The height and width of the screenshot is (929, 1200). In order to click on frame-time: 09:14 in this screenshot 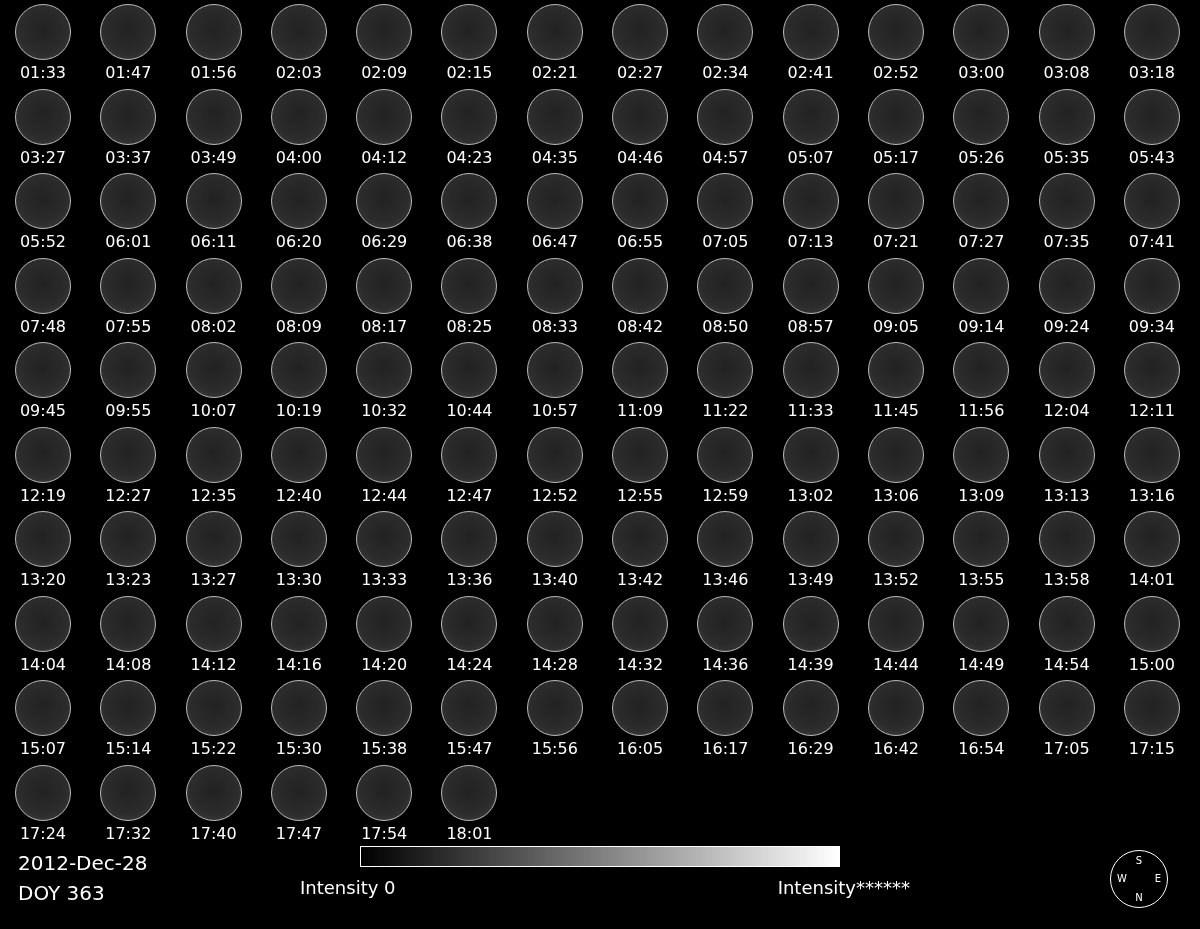, I will do `click(981, 326)`.